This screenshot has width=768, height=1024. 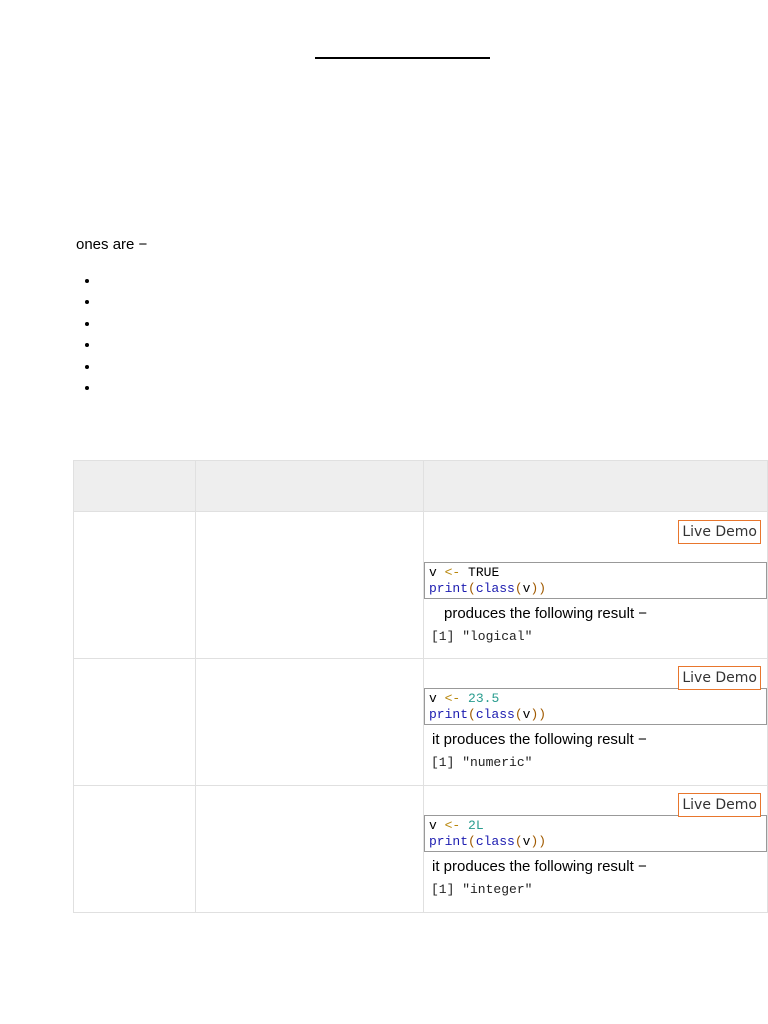 I want to click on table-header-row, so click(x=420, y=486).